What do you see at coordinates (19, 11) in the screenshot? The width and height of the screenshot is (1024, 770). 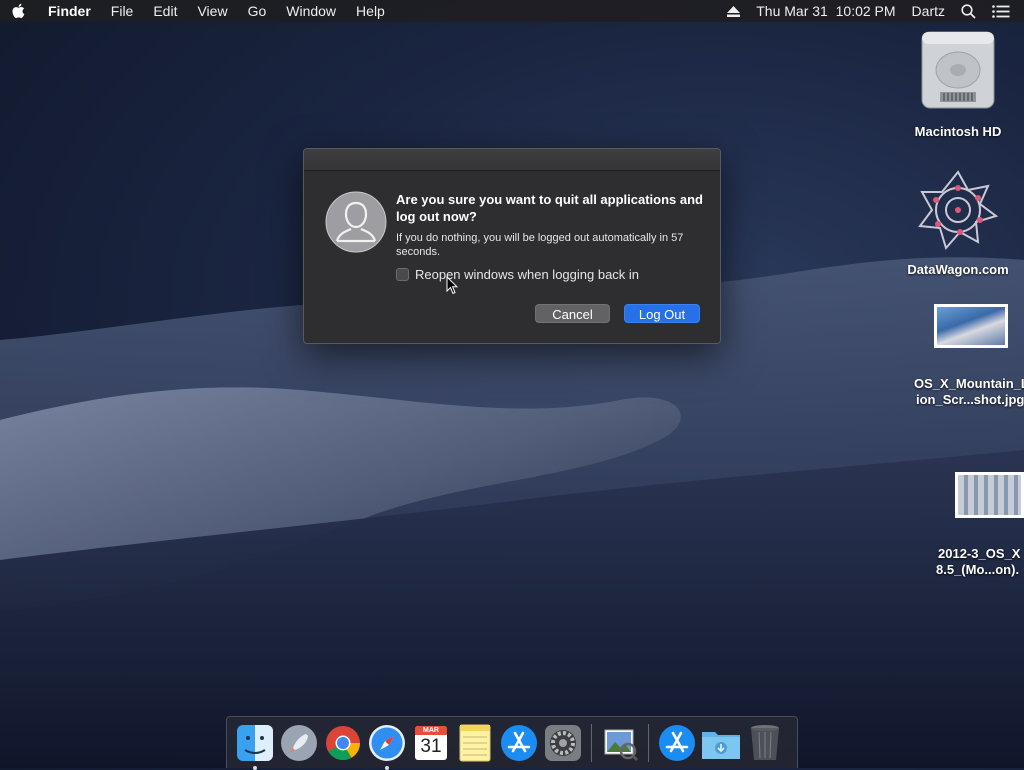 I see `apple-menu-icon` at bounding box center [19, 11].